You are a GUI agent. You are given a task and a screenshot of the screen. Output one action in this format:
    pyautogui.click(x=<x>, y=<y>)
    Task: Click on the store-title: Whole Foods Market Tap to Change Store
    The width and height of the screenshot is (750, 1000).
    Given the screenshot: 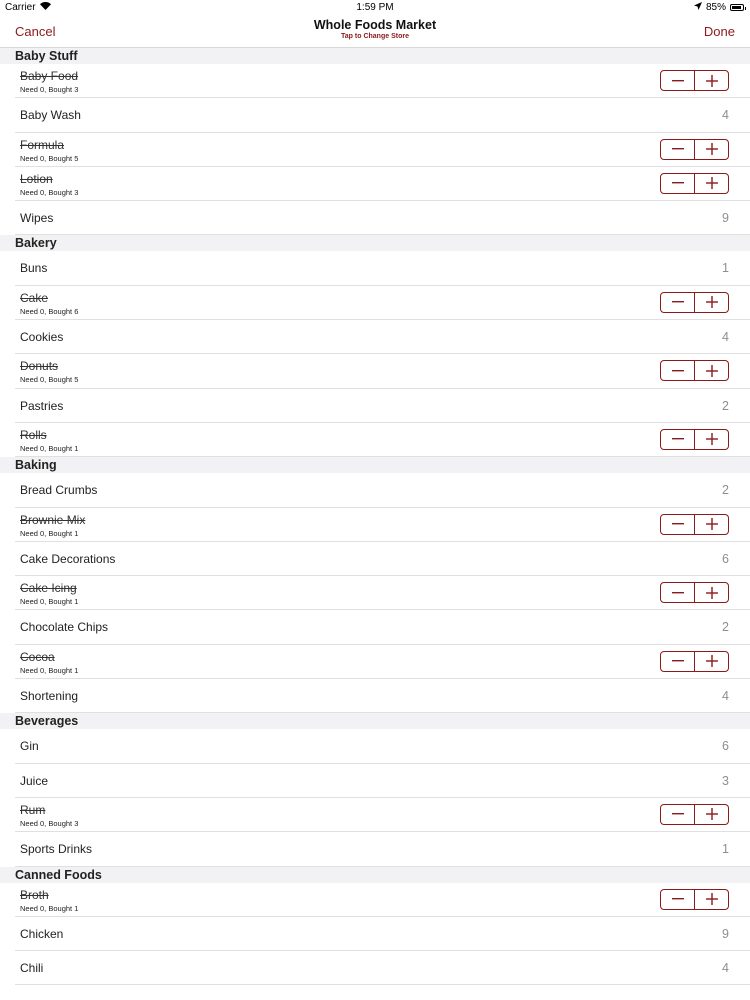 What is the action you would take?
    pyautogui.click(x=375, y=29)
    